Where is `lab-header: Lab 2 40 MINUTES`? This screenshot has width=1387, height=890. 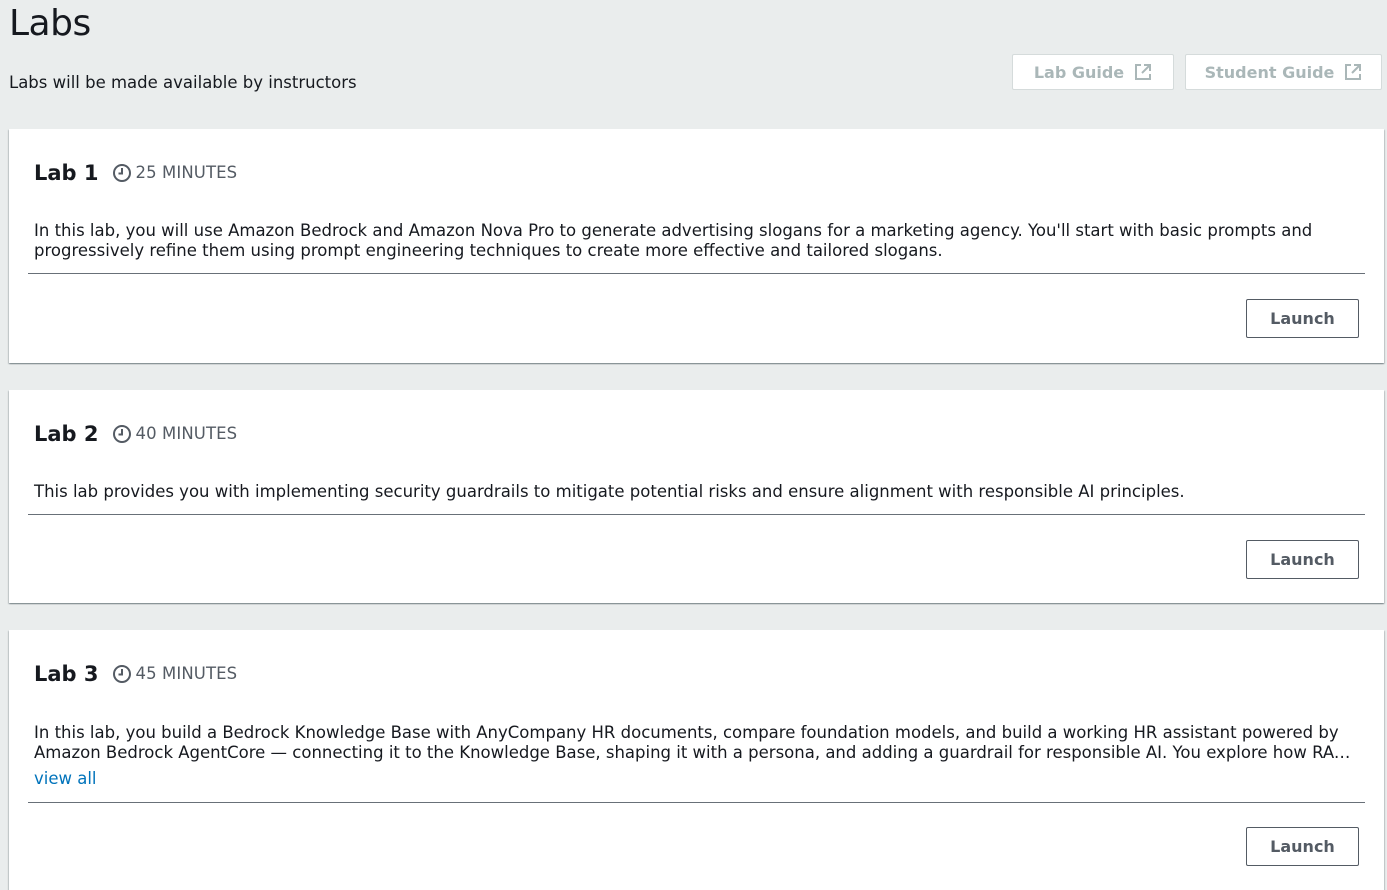 lab-header: Lab 2 40 MINUTES is located at coordinates (135, 434).